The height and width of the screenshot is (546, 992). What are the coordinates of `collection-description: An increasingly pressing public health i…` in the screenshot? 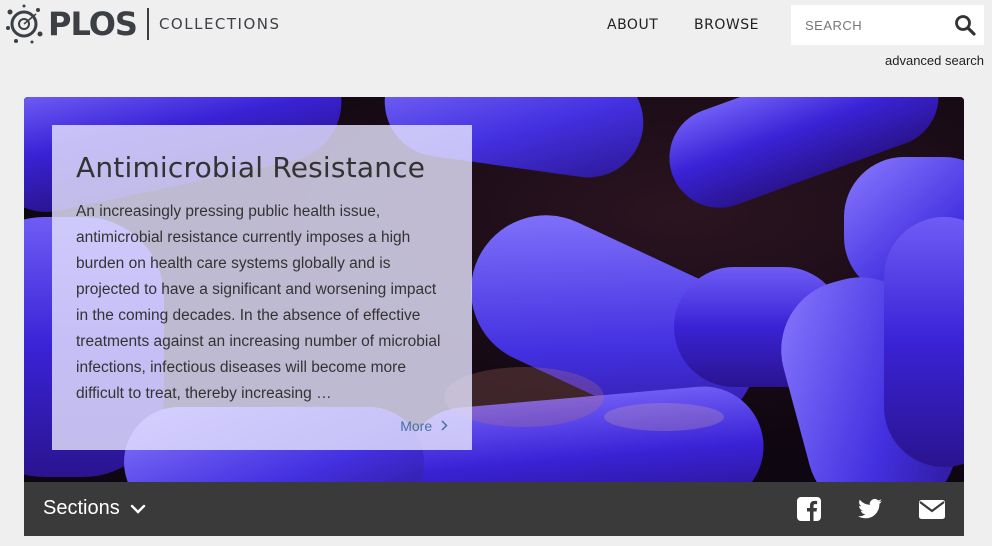 It's located at (258, 302).